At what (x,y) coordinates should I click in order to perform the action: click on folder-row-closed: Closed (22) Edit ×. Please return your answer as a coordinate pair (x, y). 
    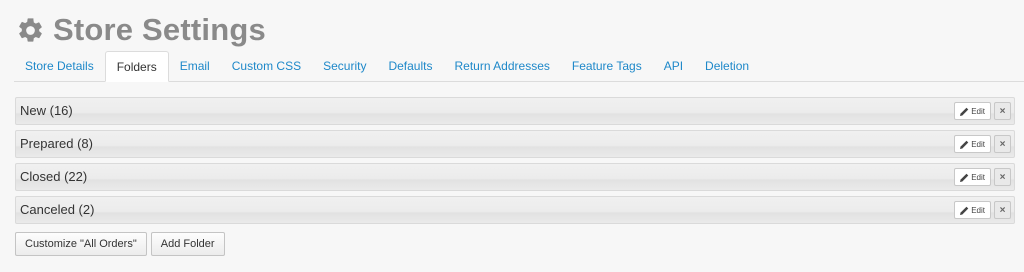
    Looking at the image, I should click on (515, 177).